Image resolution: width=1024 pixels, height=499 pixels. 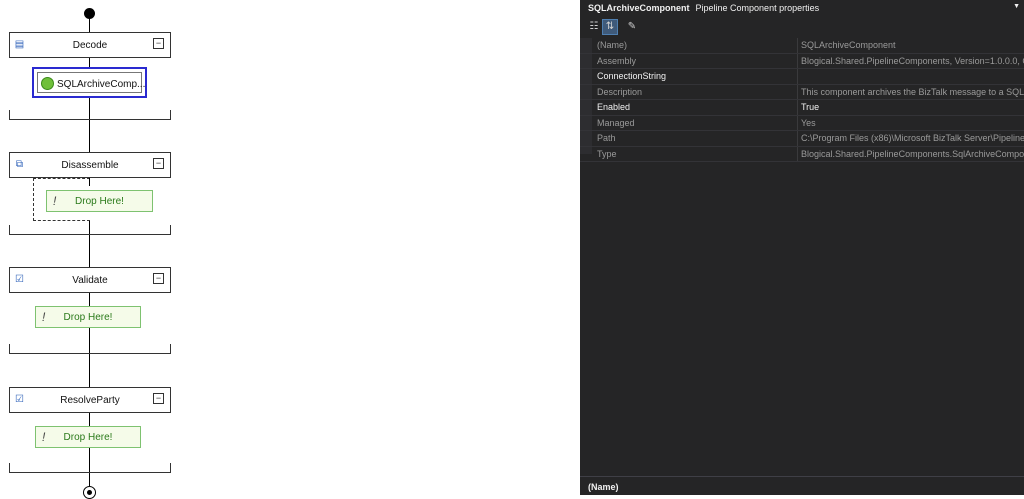 What do you see at coordinates (912, 45) in the screenshot?
I see `property-value: SQLArchiveComponent` at bounding box center [912, 45].